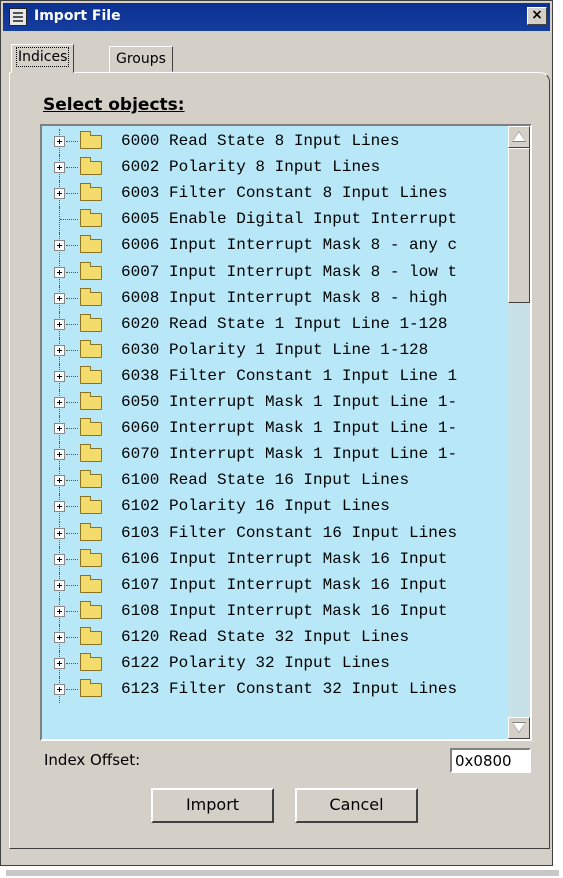 The image size is (563, 878). Describe the element at coordinates (519, 432) in the screenshot. I see `vertical-scrollbar` at that location.